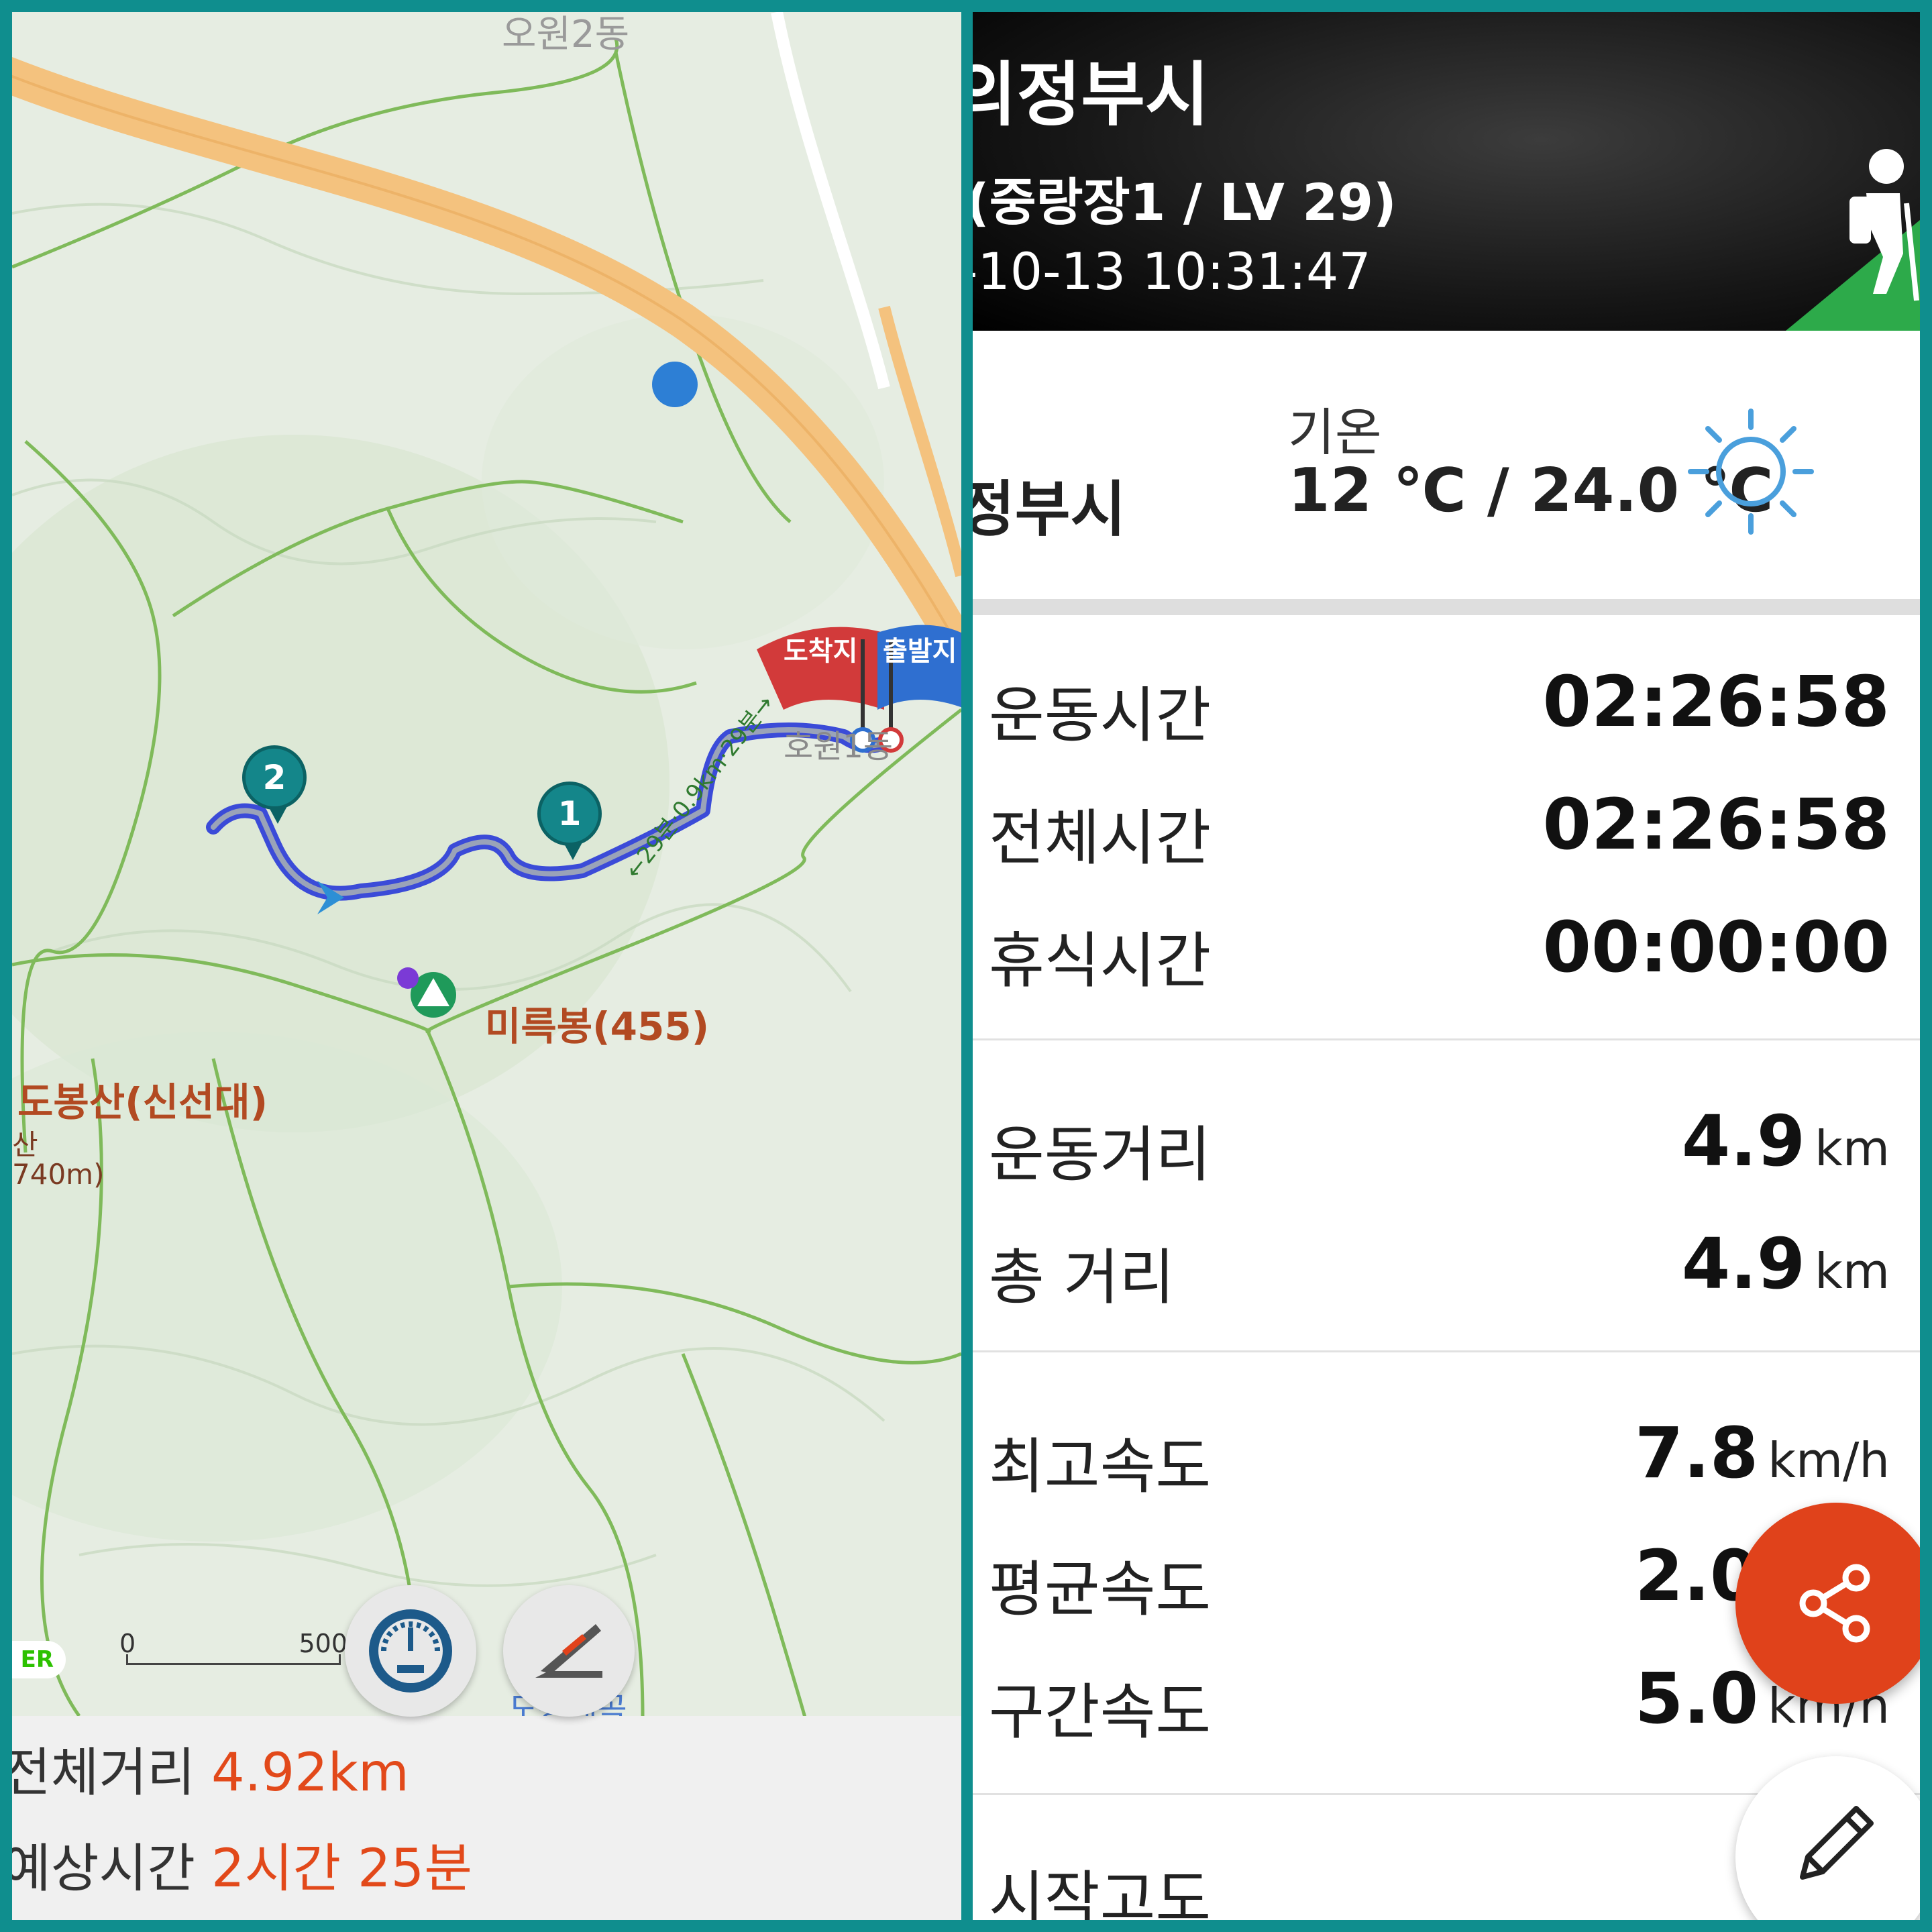  Describe the element at coordinates (1100, 1589) in the screenshot. I see `stat-label: 평균속도` at that location.